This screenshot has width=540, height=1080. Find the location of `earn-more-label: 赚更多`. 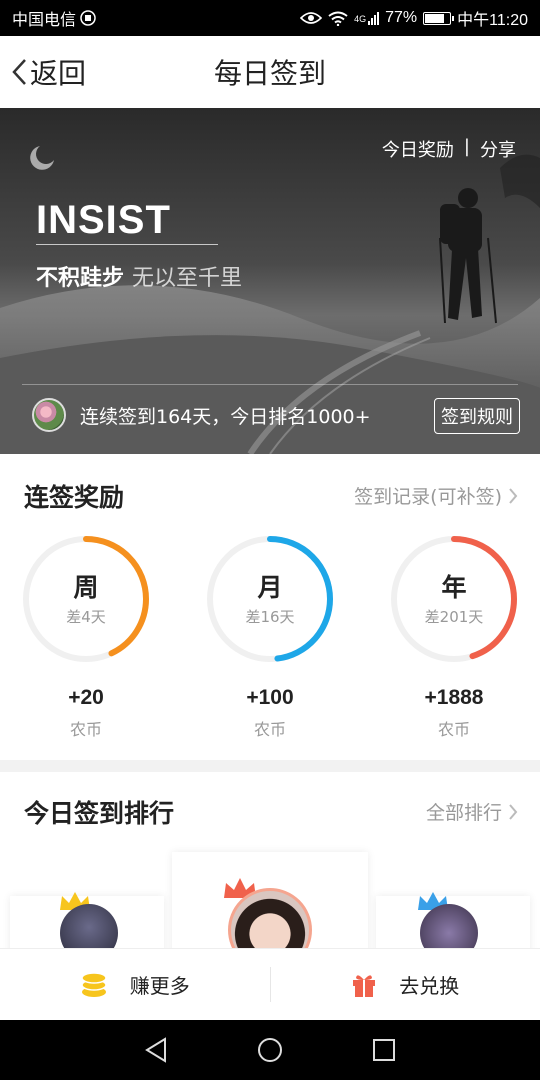

earn-more-label: 赚更多 is located at coordinates (159, 986).